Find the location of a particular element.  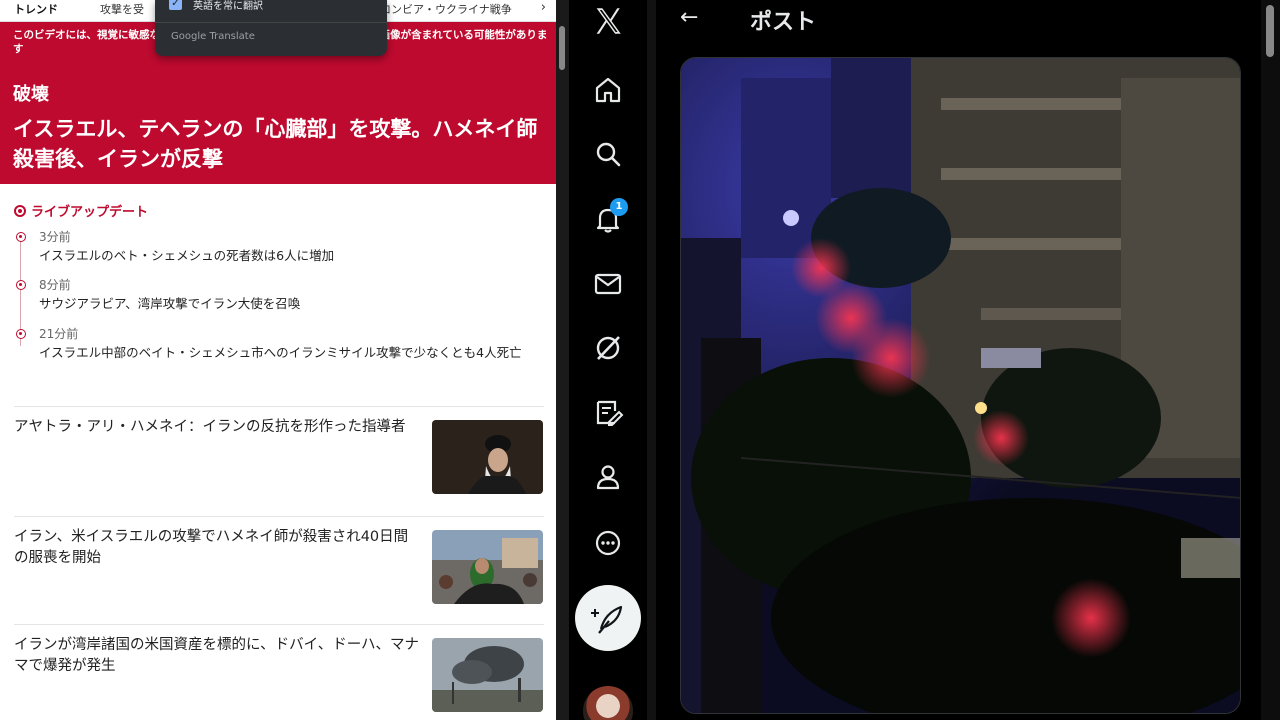

page-title: ポスト is located at coordinates (783, 22).